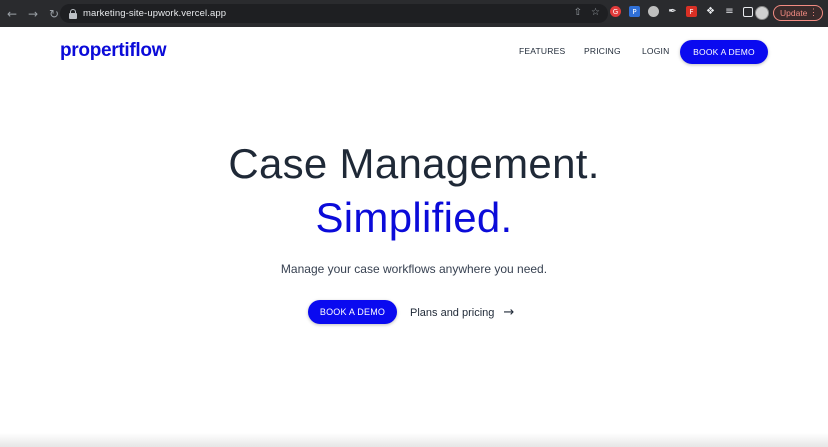  I want to click on hero-title-accent: Simplified., so click(414, 217).